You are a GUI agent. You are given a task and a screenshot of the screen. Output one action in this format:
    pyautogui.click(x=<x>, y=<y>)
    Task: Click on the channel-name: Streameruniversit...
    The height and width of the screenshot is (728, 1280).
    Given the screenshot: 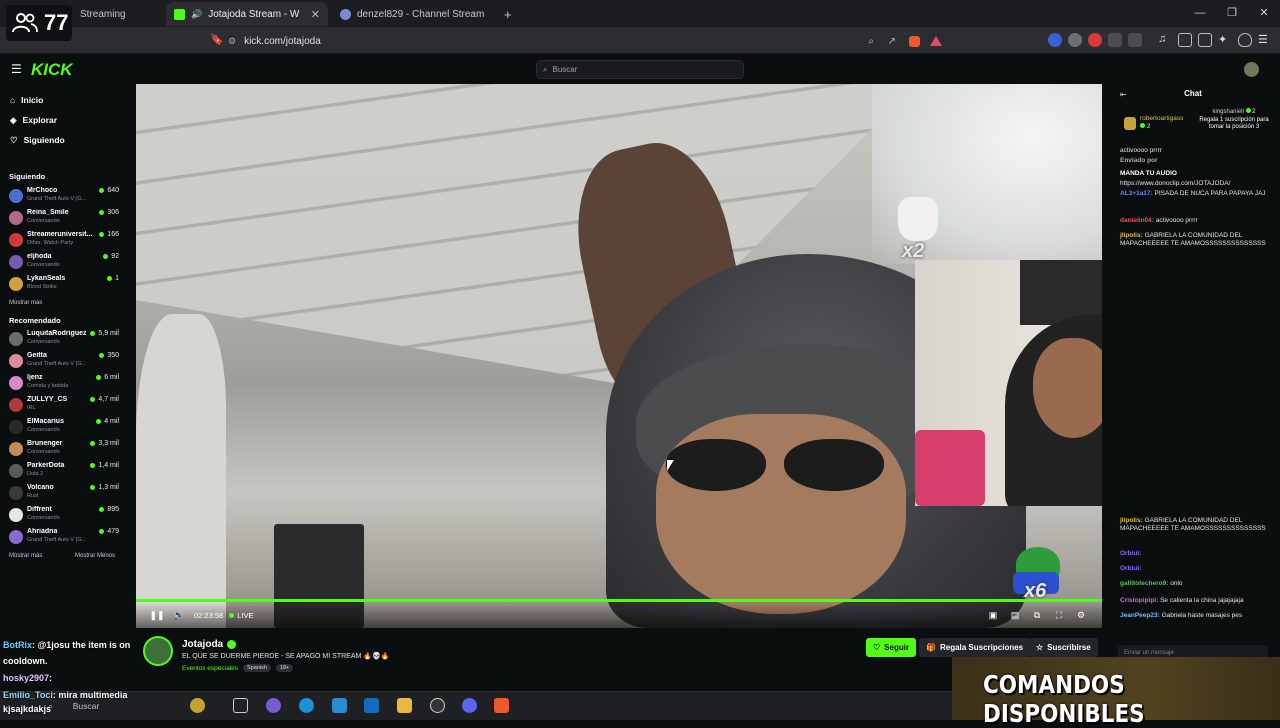 What is the action you would take?
    pyautogui.click(x=60, y=234)
    